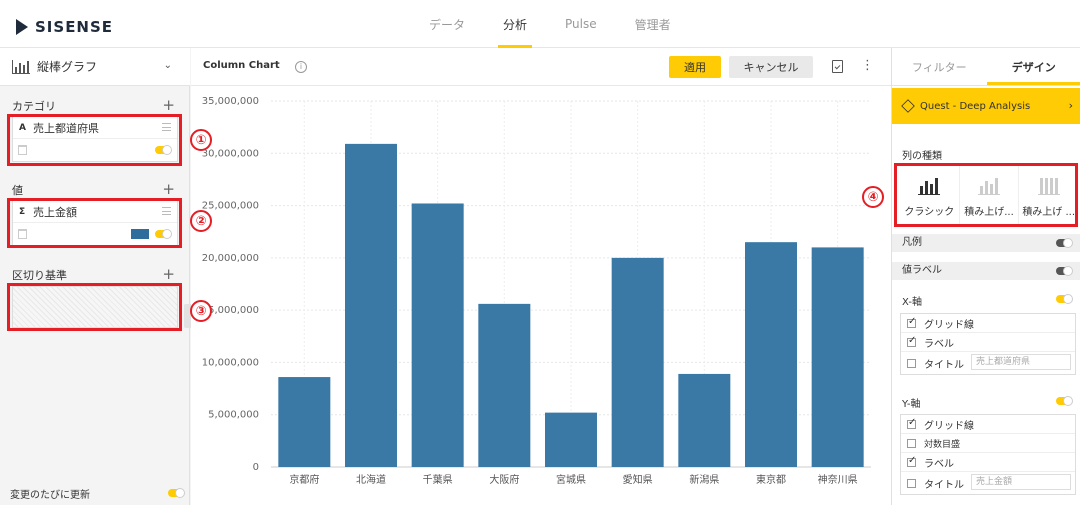  Describe the element at coordinates (230, 101) in the screenshot. I see `y-tick-label: 35,000,000` at that location.